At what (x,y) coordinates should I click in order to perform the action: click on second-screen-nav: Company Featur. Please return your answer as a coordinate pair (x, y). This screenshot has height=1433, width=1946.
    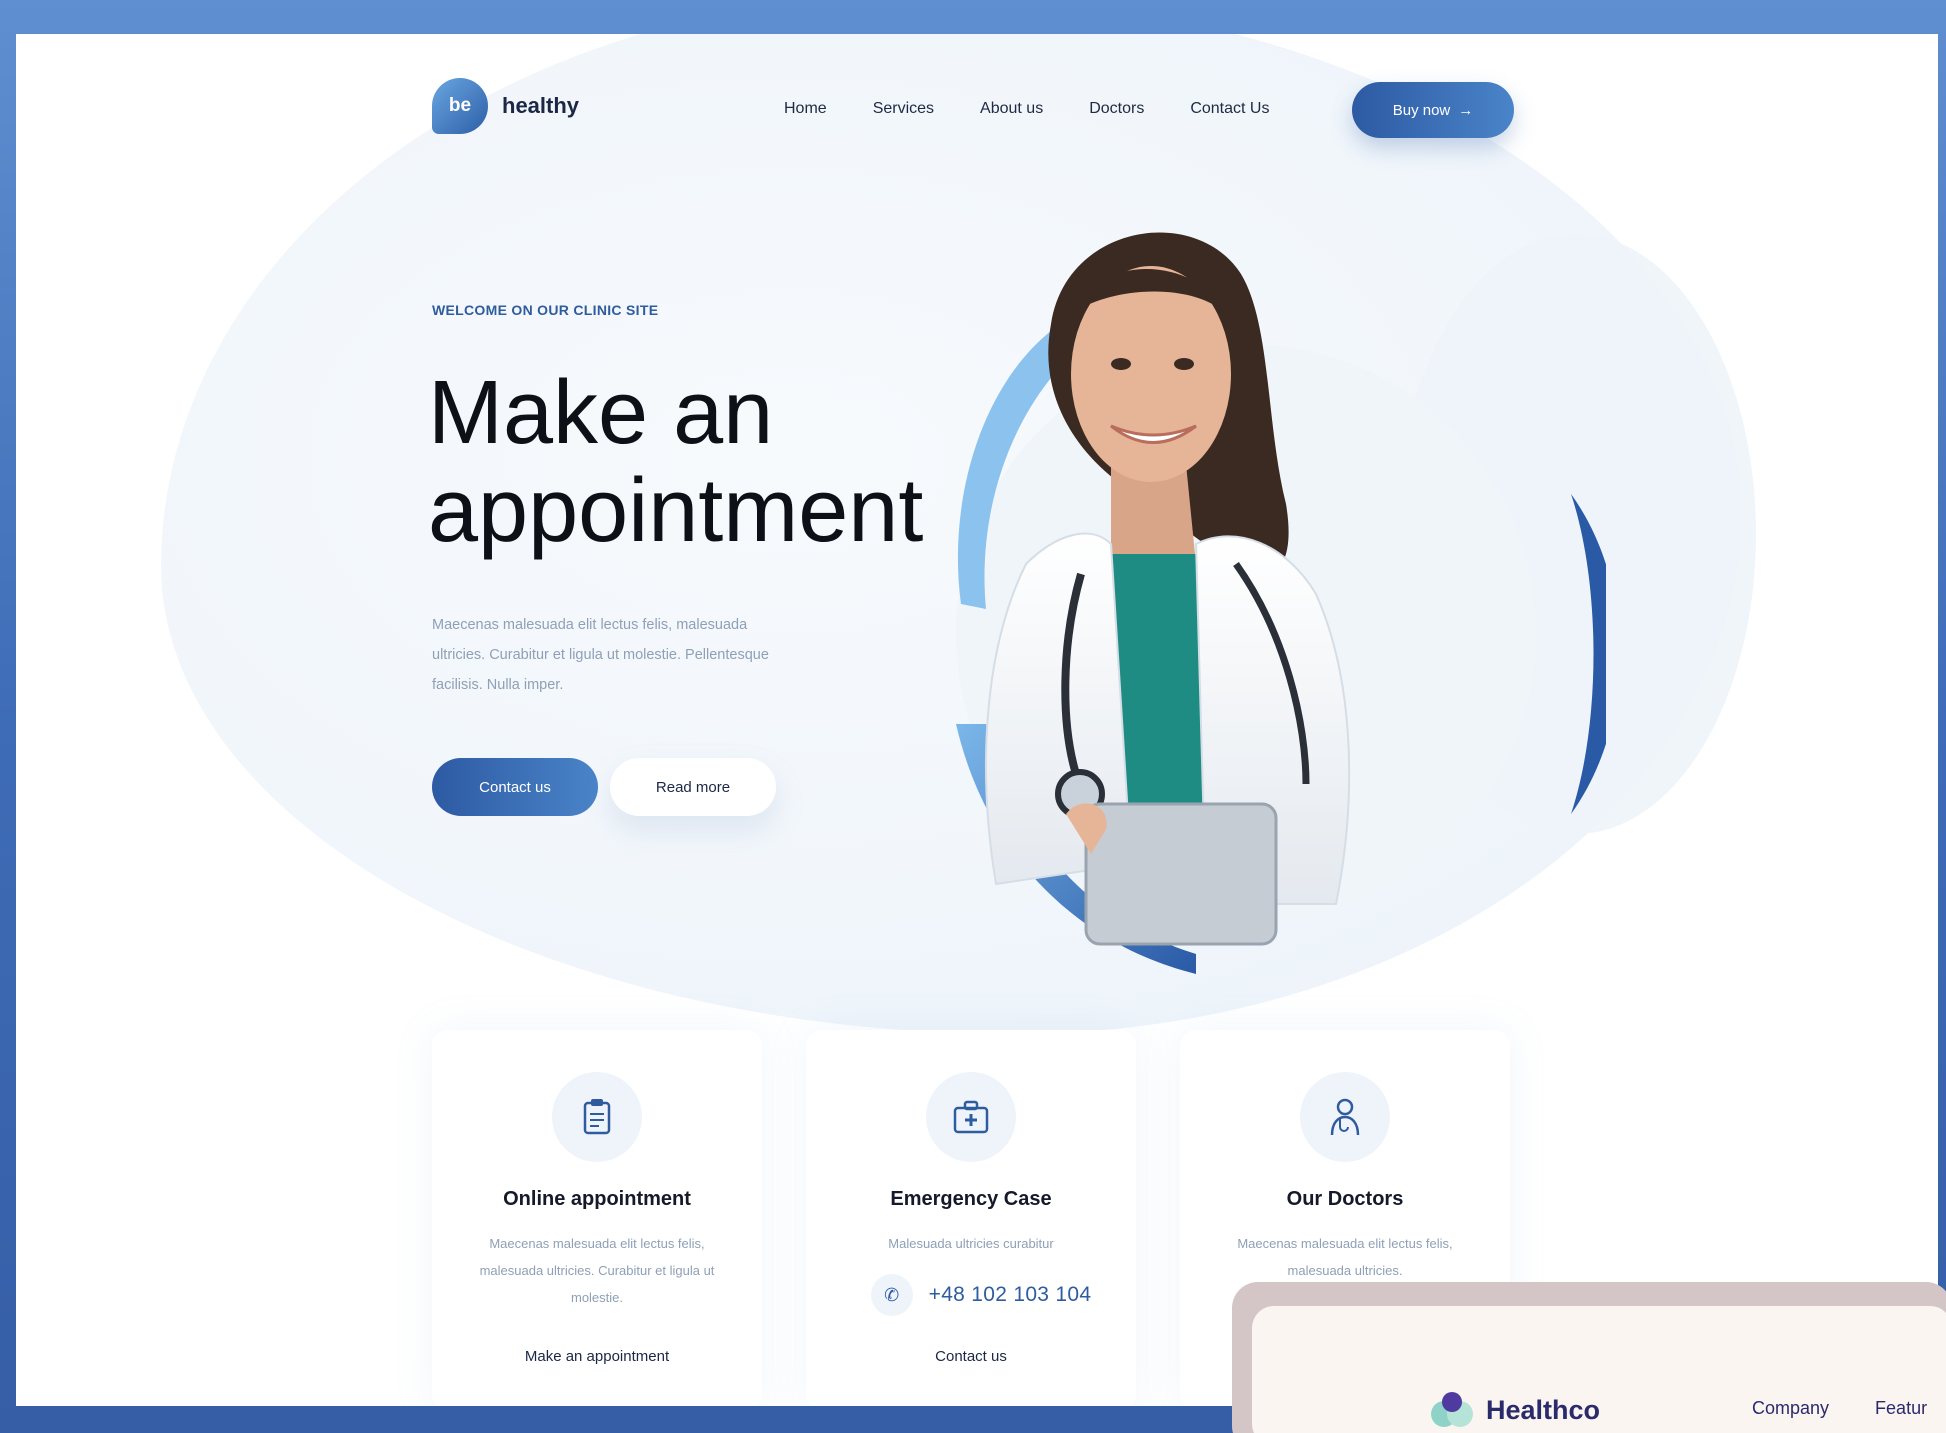
    Looking at the image, I should click on (1839, 1408).